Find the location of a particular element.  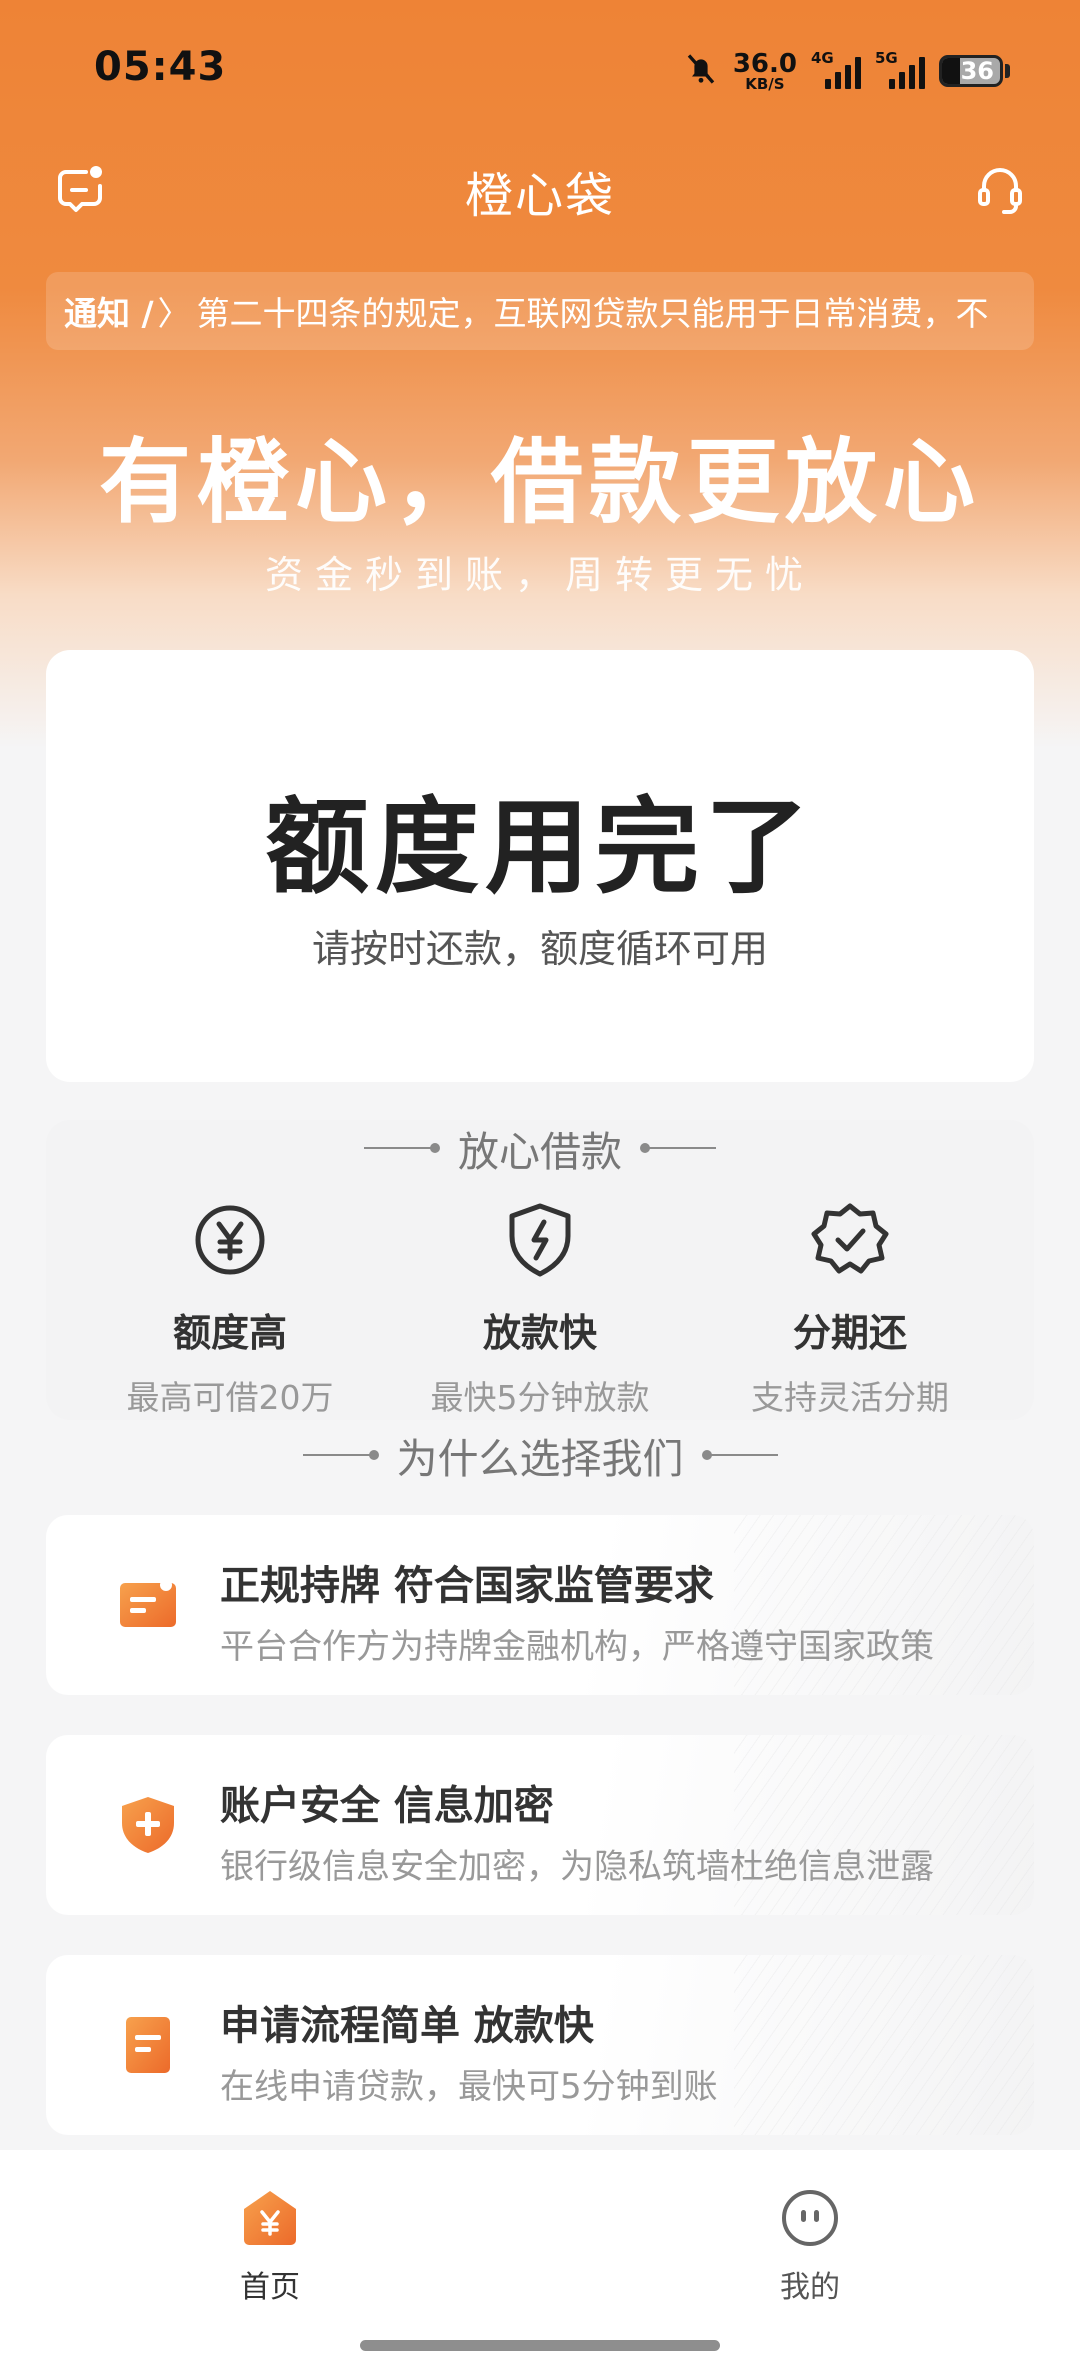

why-item-title: 申请流程简单 放款快 is located at coordinates (407, 2026).